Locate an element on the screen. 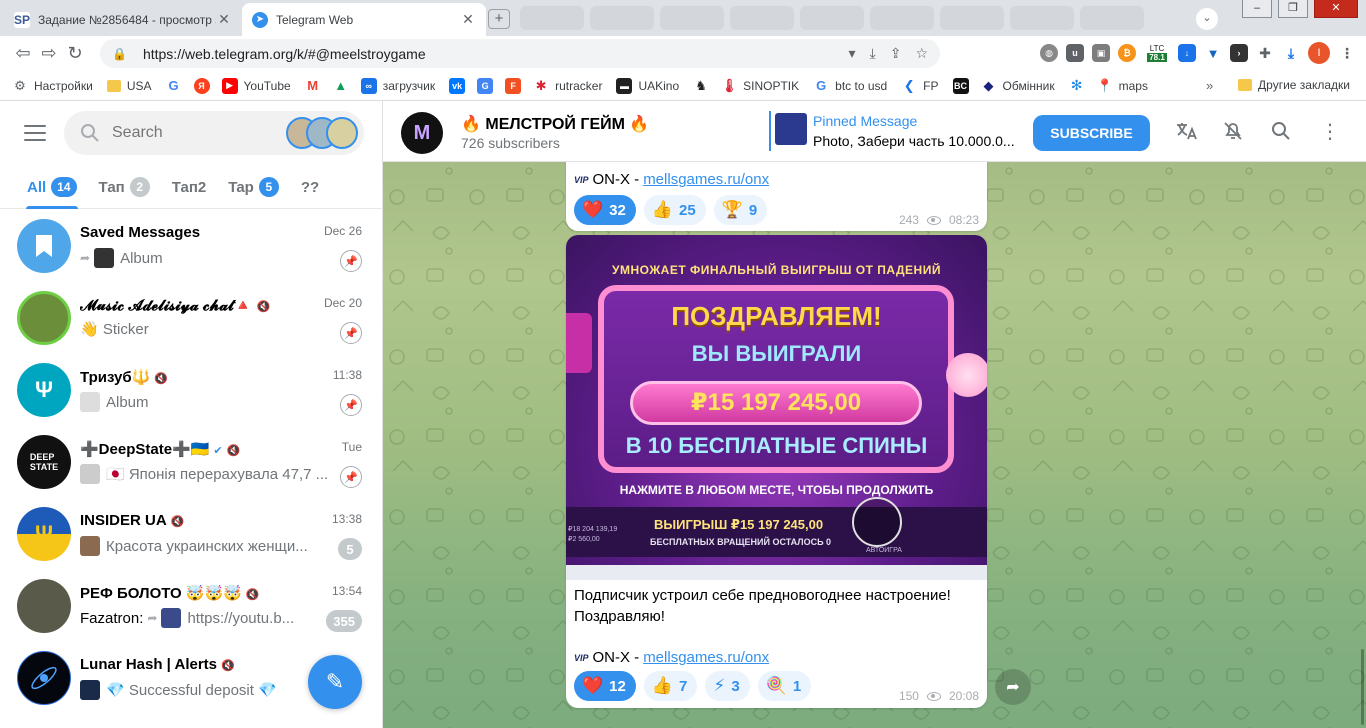 This screenshot has height=728, width=1366. vpn-globe-icon: ◍ is located at coordinates (1049, 53).